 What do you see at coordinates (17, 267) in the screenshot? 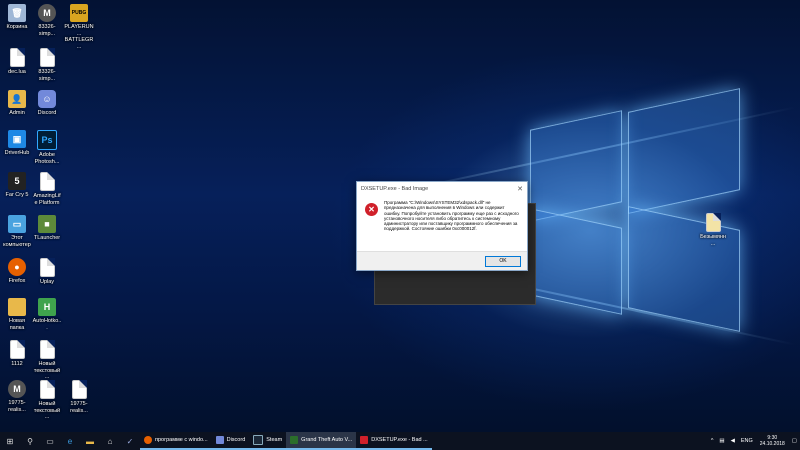
I see `firefox-icon: ●` at bounding box center [17, 267].